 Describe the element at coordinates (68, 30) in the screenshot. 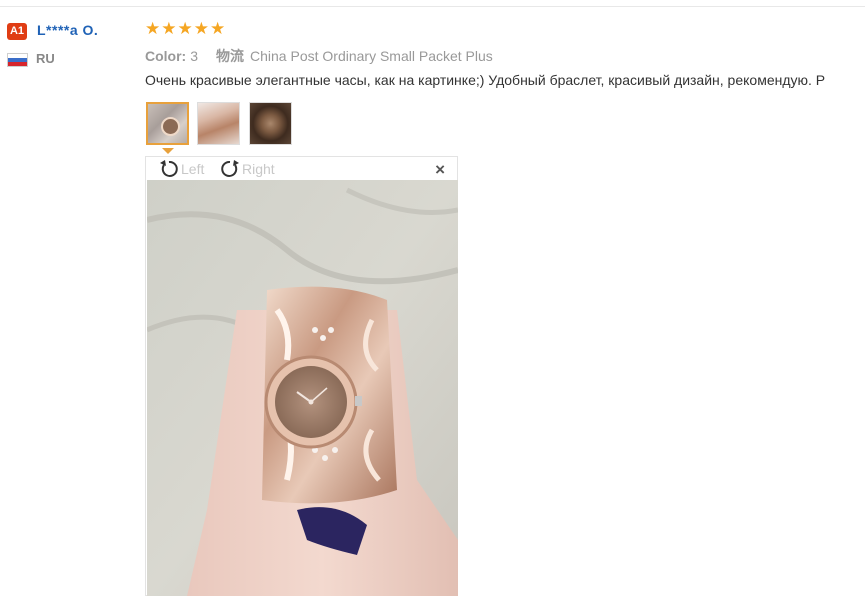

I see `reviewer-name: L****a O.` at that location.